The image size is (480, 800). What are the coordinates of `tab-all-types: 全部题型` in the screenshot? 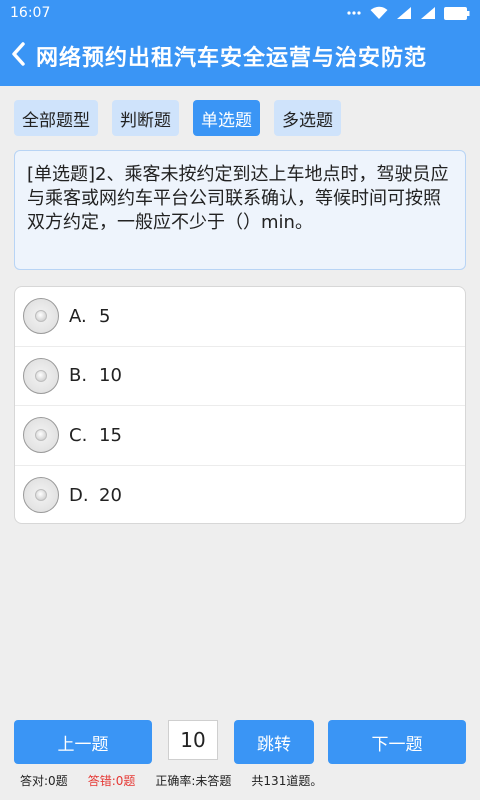 It's located at (56, 118).